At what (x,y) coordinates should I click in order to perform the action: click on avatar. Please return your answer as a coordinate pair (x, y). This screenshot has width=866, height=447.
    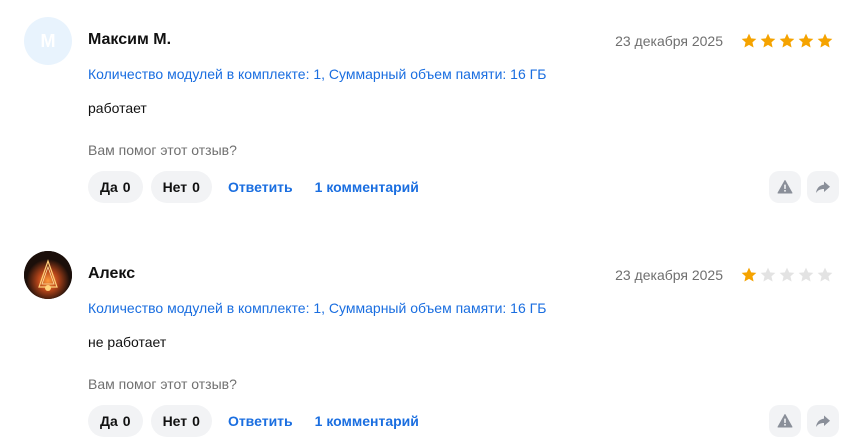
    Looking at the image, I should click on (48, 275).